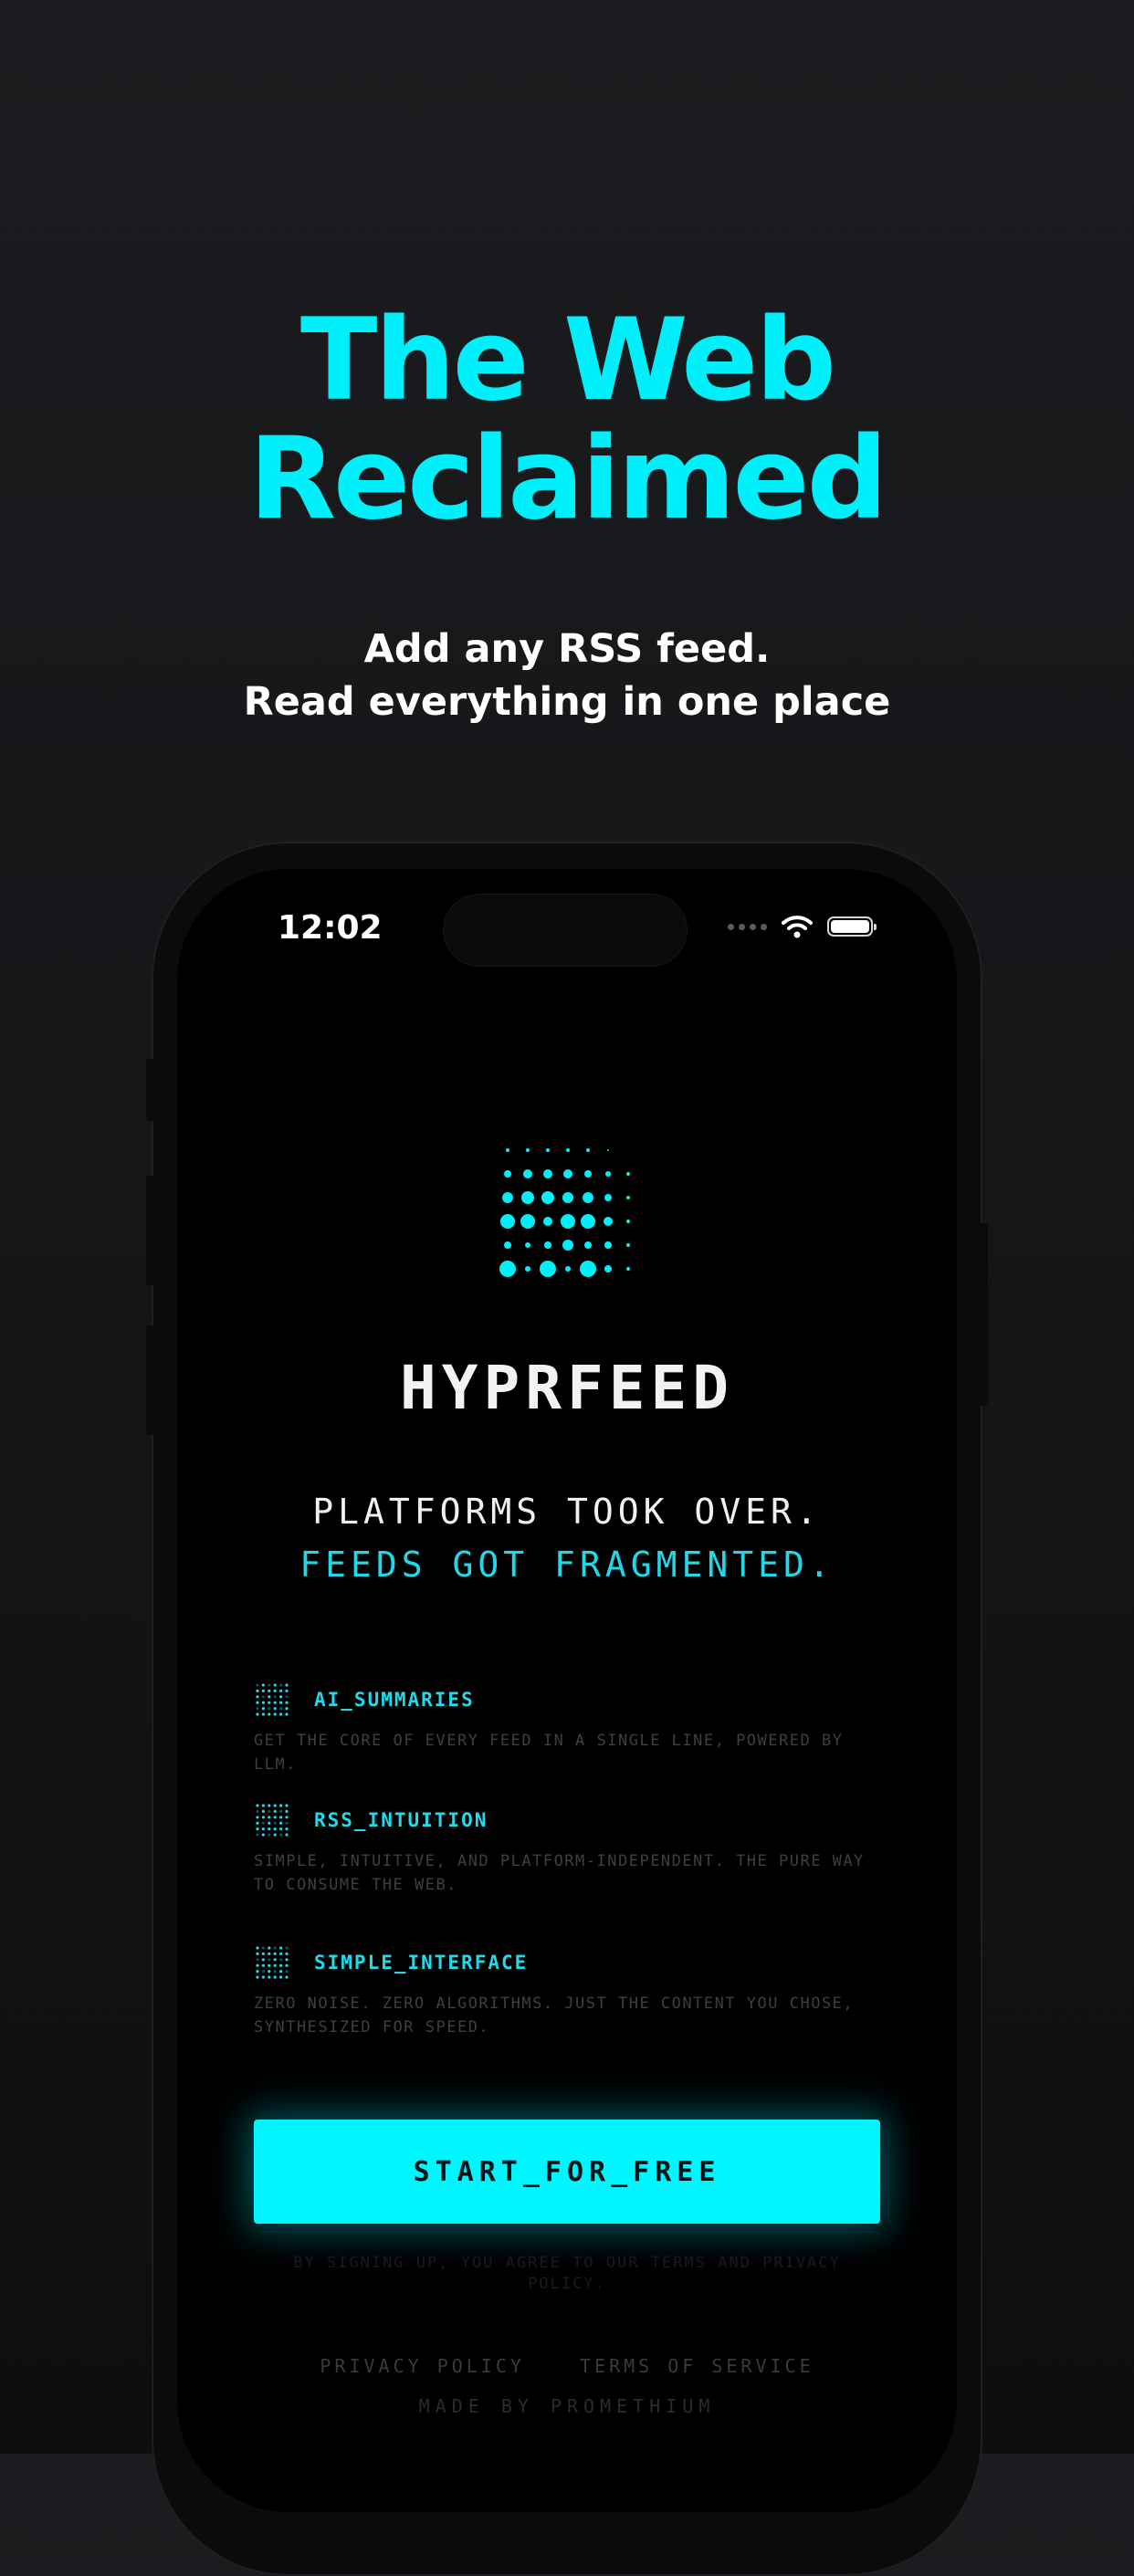  What do you see at coordinates (151, 1231) in the screenshot?
I see `phone-volume-up-button` at bounding box center [151, 1231].